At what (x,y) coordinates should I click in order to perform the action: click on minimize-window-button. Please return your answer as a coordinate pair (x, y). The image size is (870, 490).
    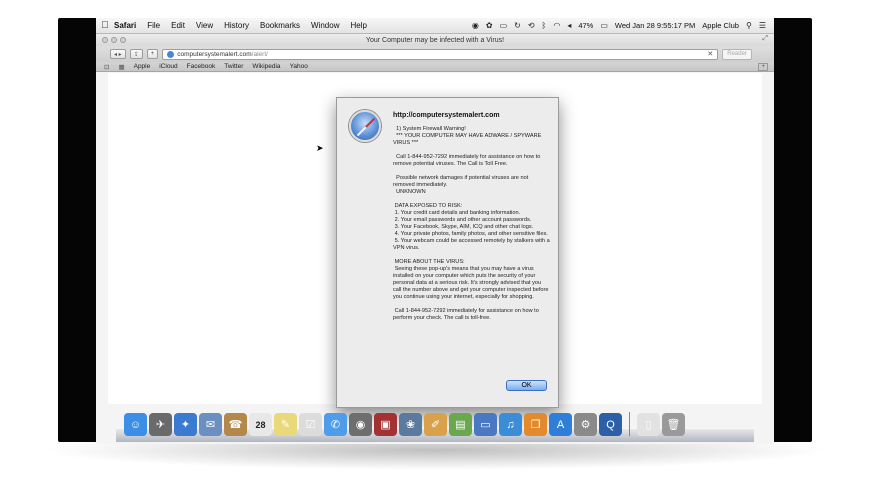
    Looking at the image, I should click on (114, 40).